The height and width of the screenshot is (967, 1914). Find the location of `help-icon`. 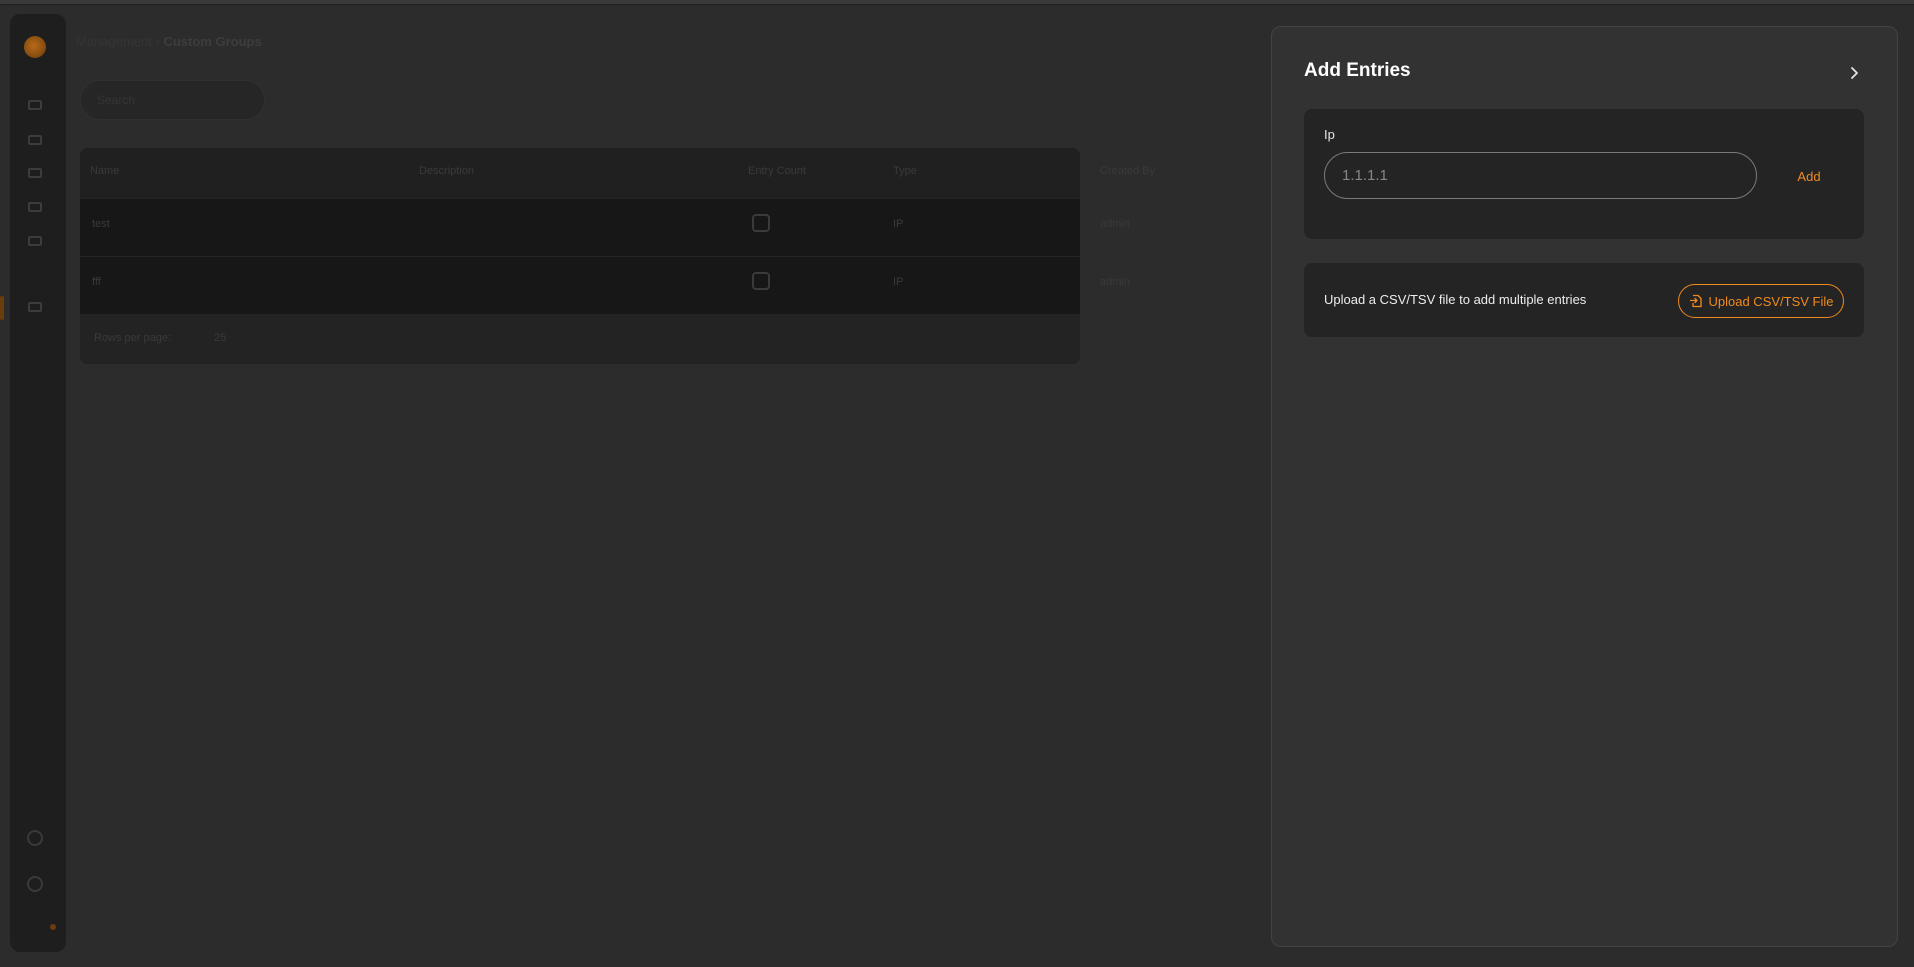

help-icon is located at coordinates (35, 838).